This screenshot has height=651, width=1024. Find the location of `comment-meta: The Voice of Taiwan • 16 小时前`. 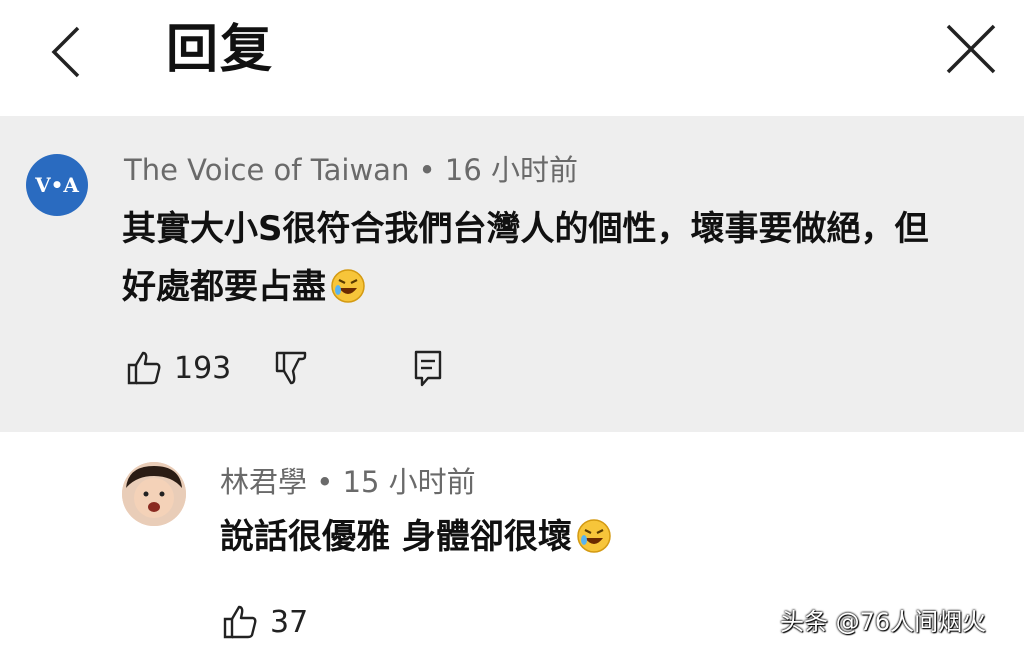

comment-meta: The Voice of Taiwan • 16 小时前 is located at coordinates (351, 170).